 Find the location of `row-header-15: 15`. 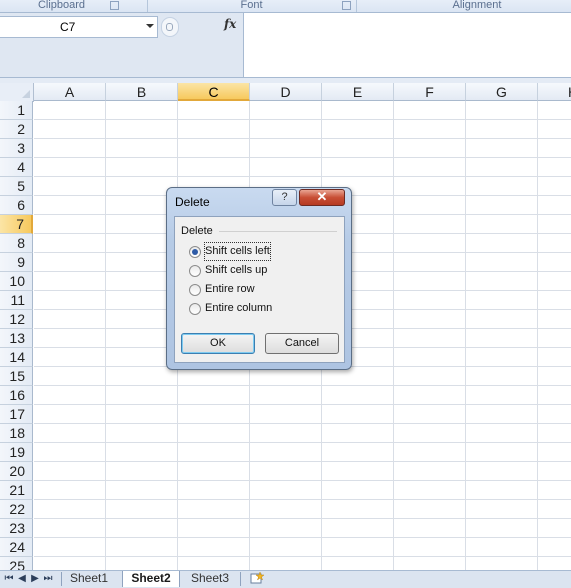

row-header-15: 15 is located at coordinates (16, 376).